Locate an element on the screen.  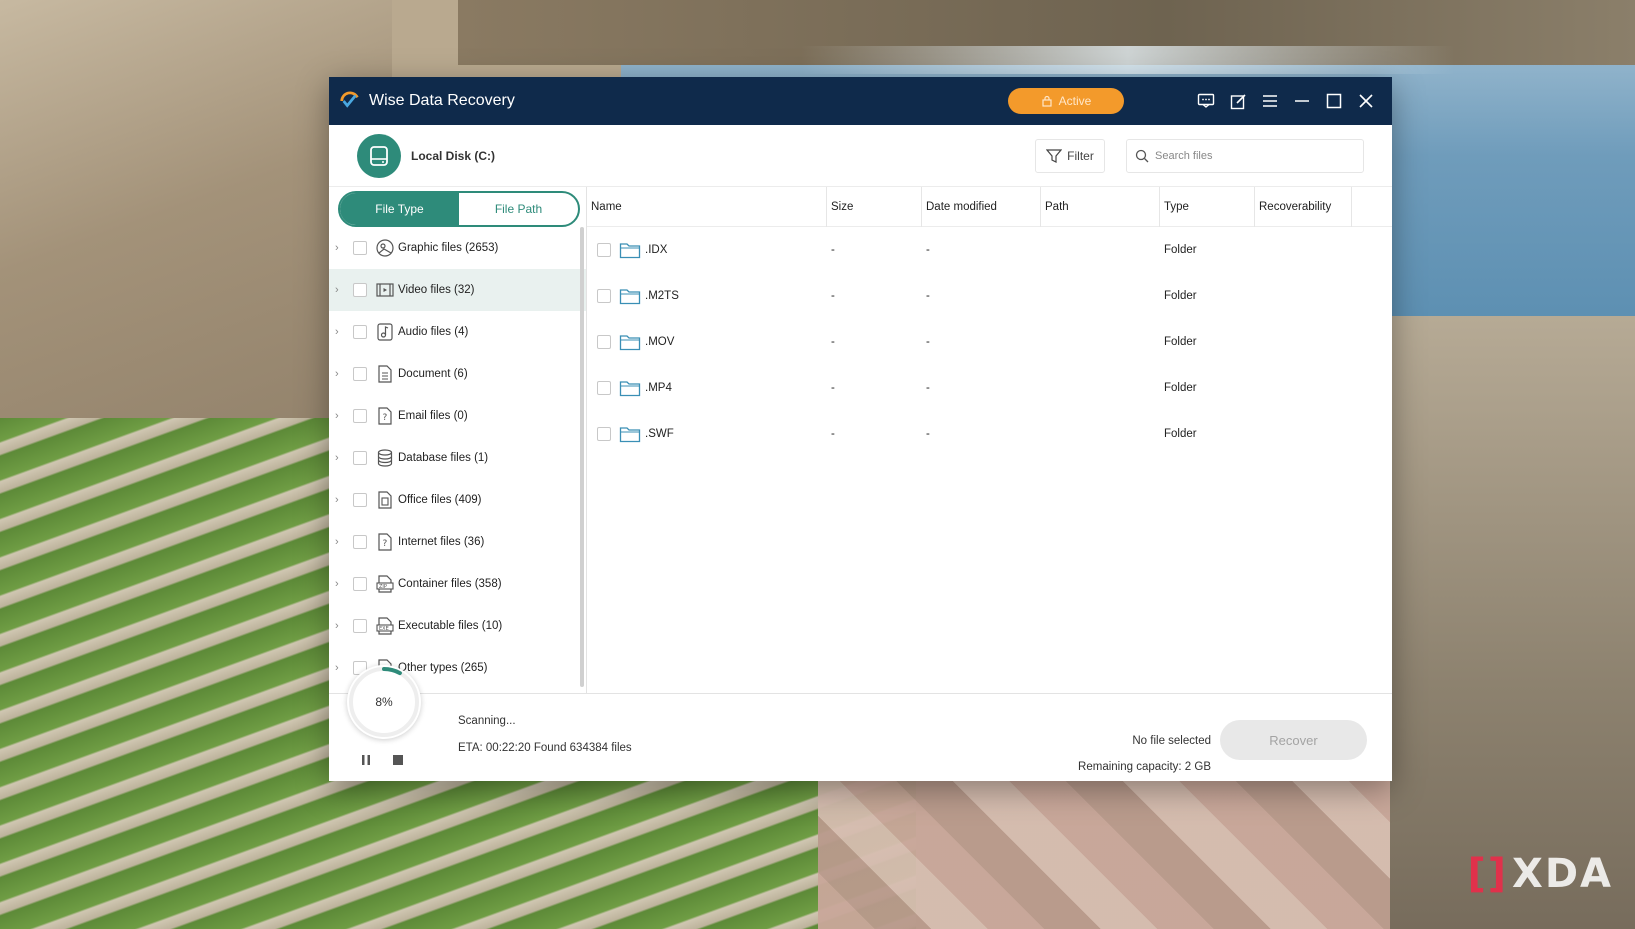
edit-icon is located at coordinates (1238, 101).